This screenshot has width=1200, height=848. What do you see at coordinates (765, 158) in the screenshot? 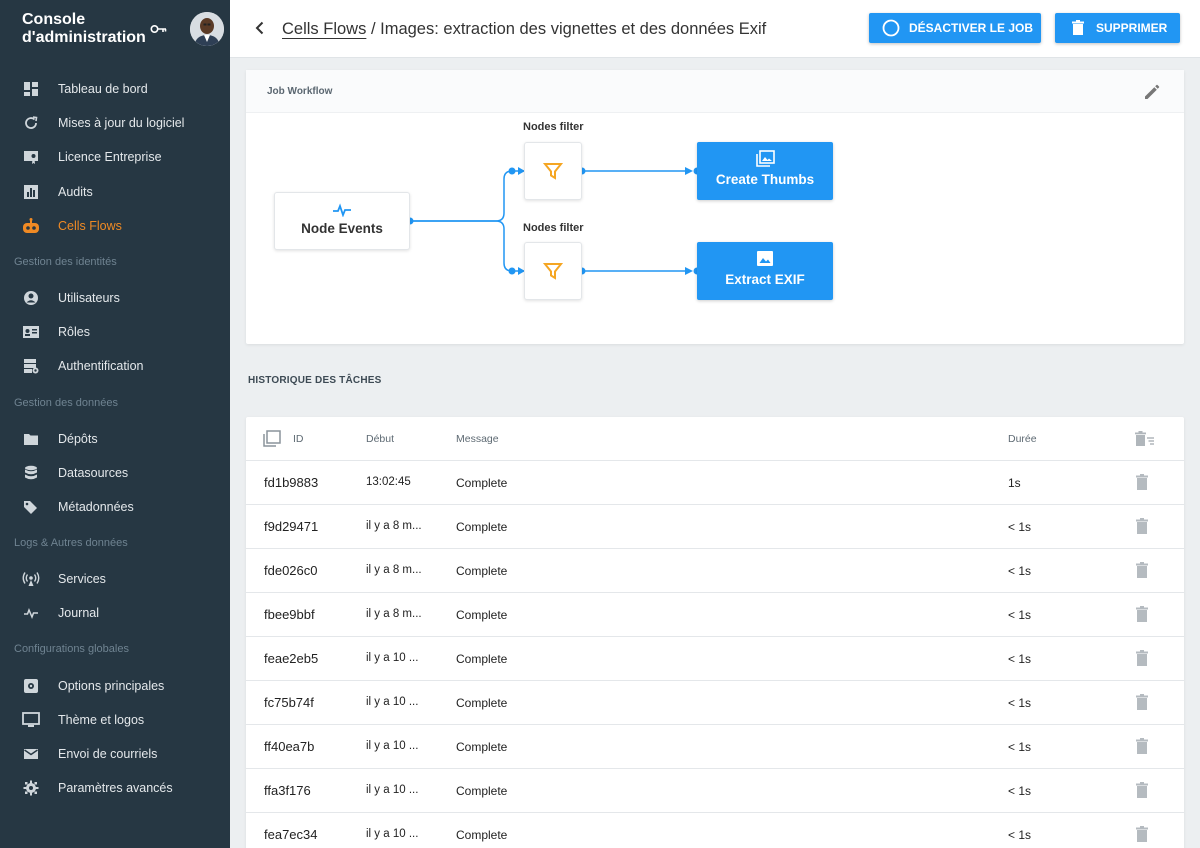
I see `images-icon` at bounding box center [765, 158].